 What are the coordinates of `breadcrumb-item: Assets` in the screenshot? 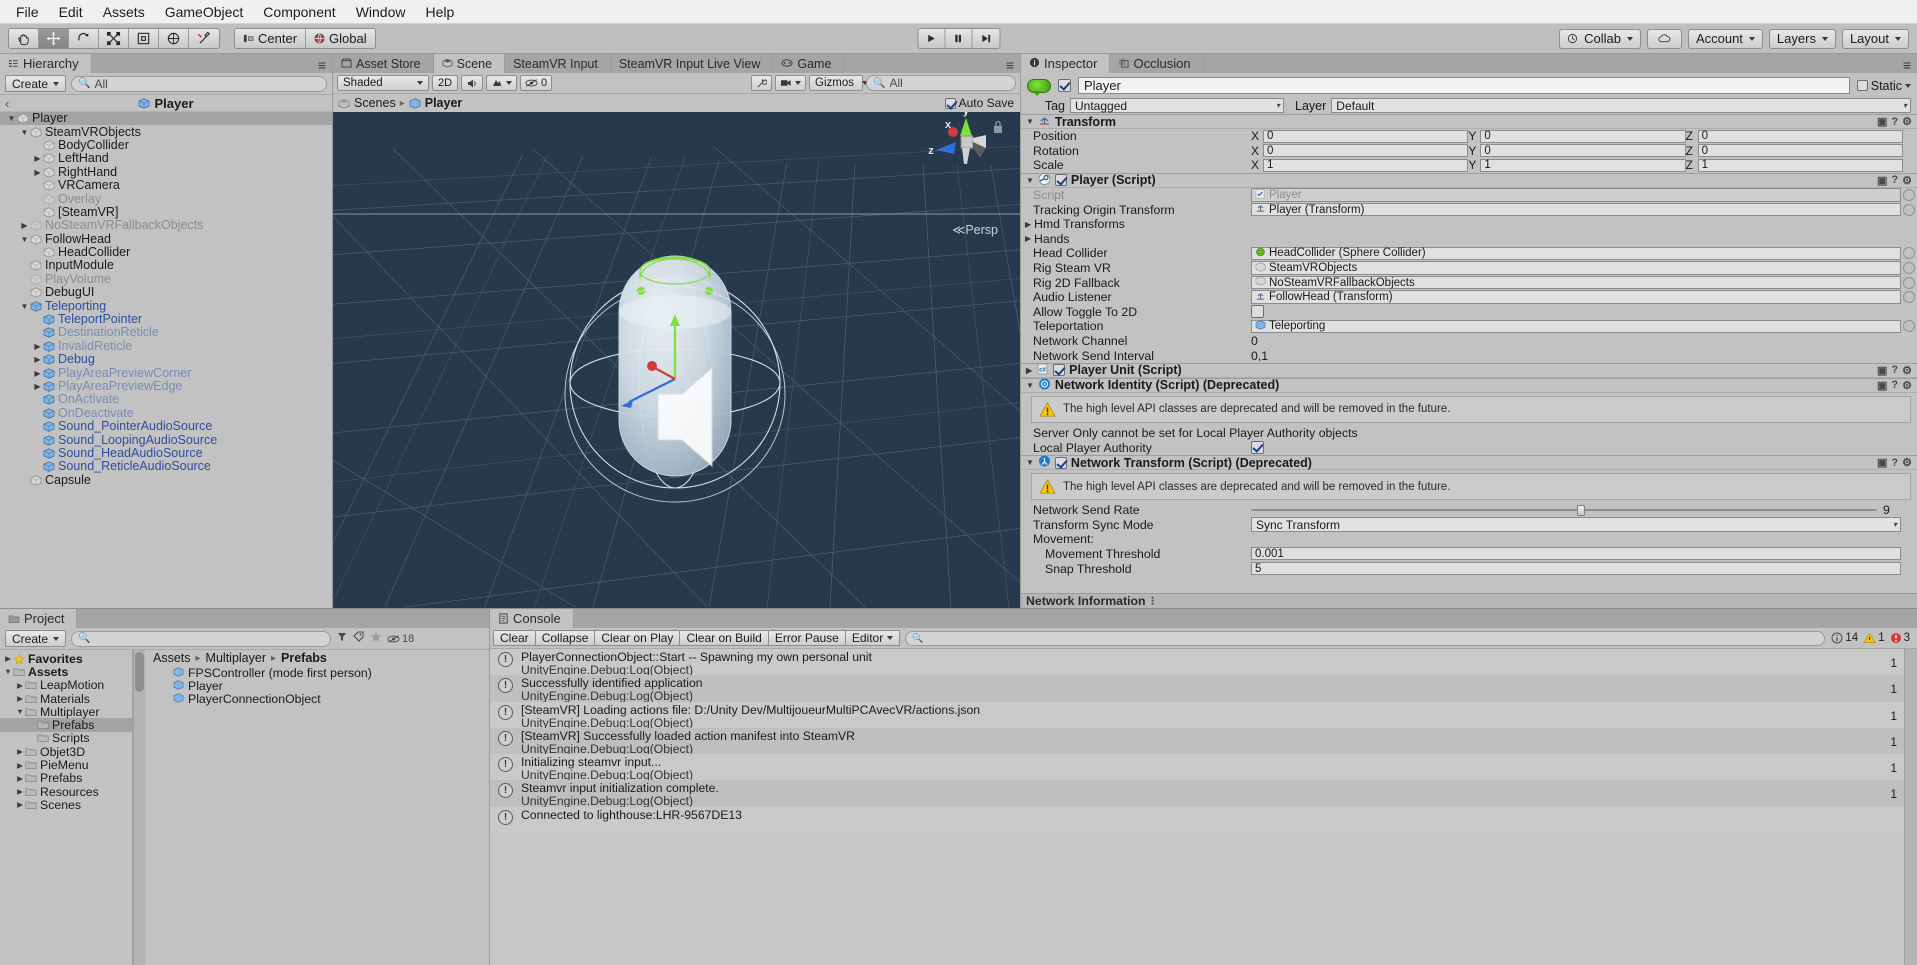 It's located at (172, 658).